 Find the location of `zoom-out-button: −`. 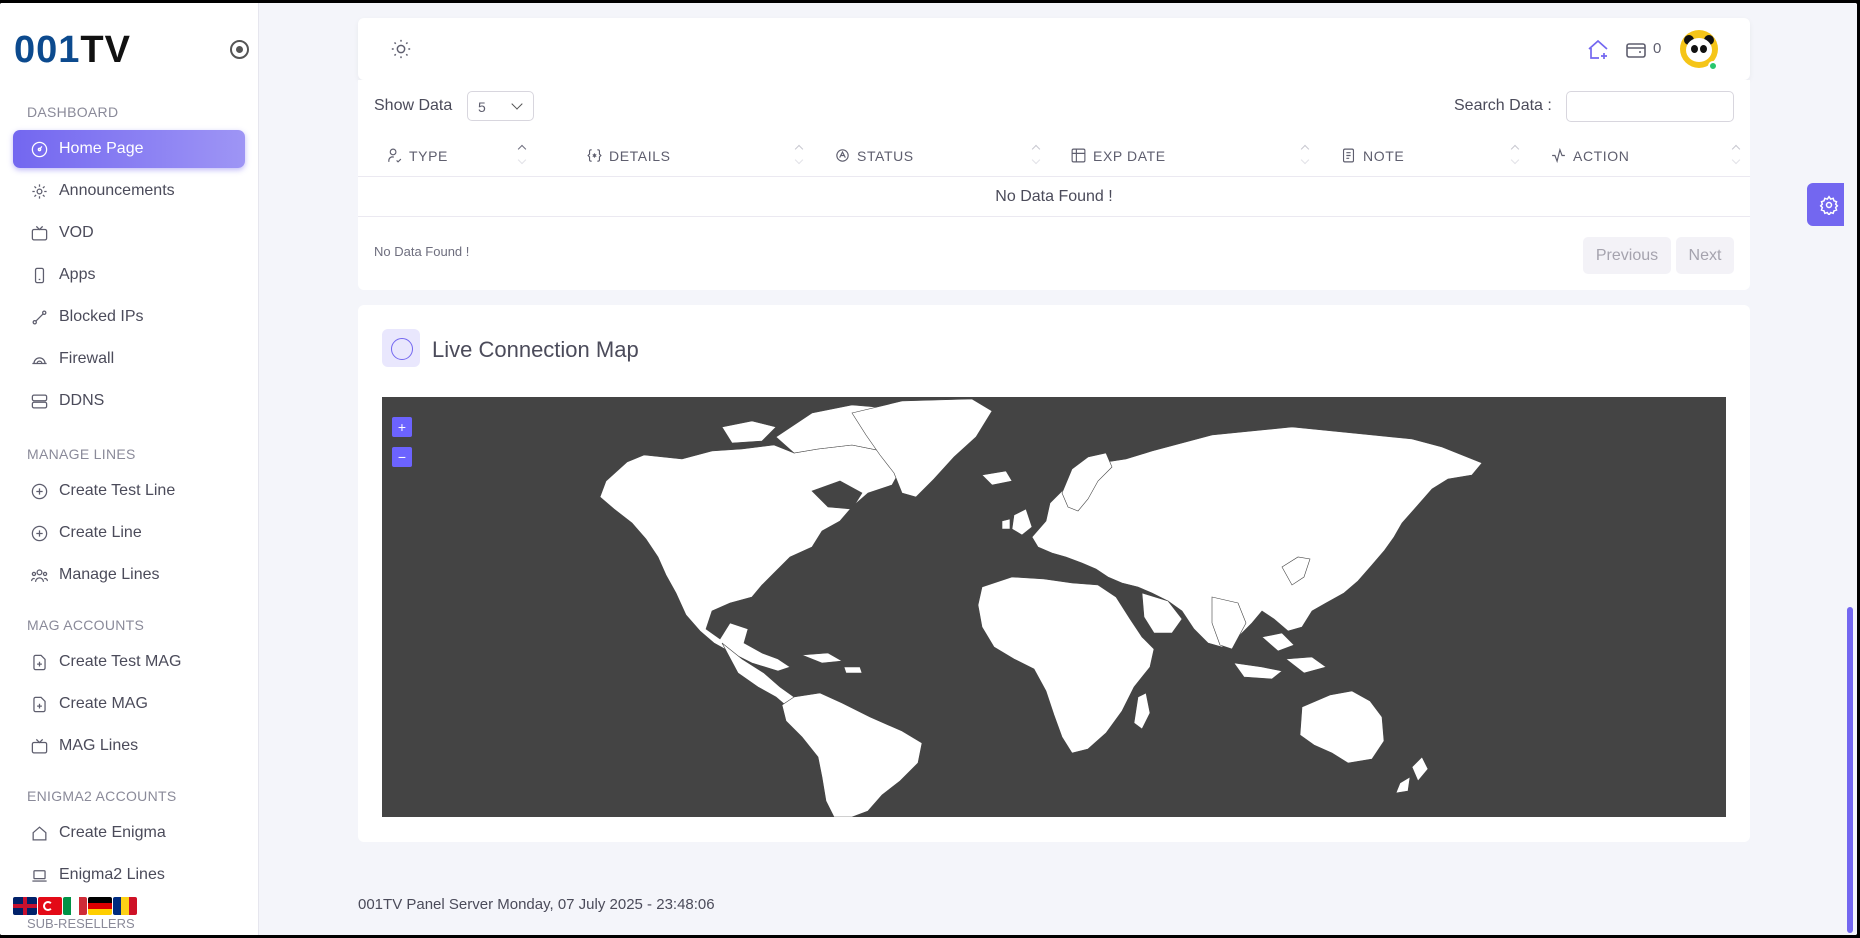

zoom-out-button: − is located at coordinates (402, 457).